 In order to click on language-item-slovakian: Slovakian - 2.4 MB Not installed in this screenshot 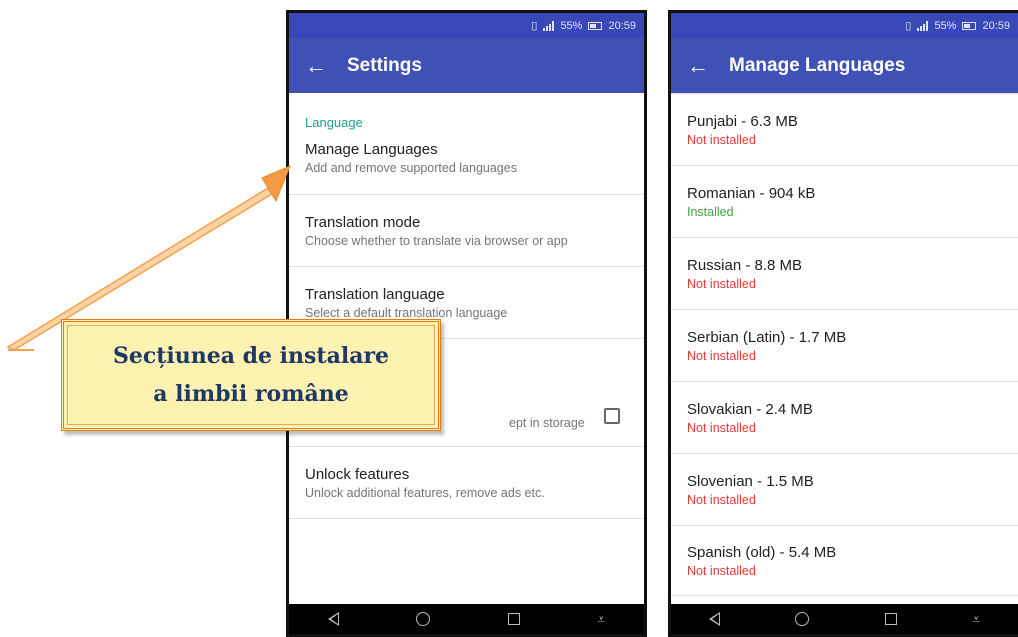, I will do `click(844, 418)`.